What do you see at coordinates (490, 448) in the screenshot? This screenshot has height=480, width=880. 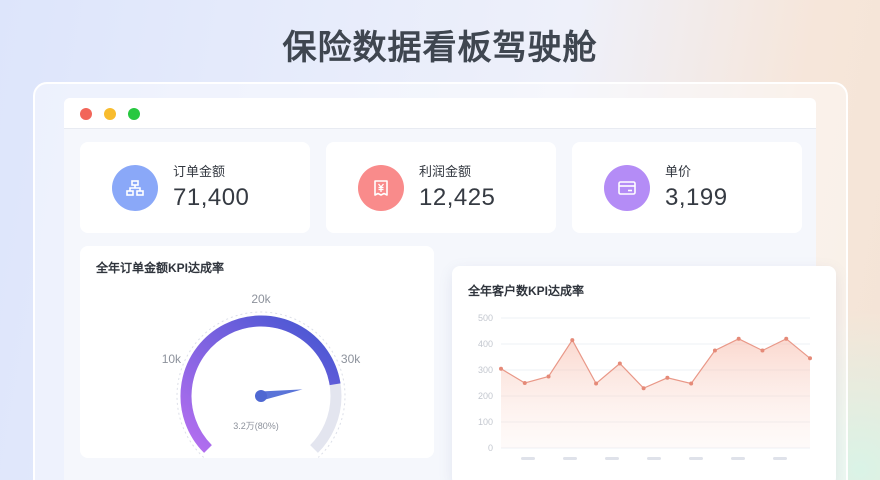 I see `y-tick-label: 0` at bounding box center [490, 448].